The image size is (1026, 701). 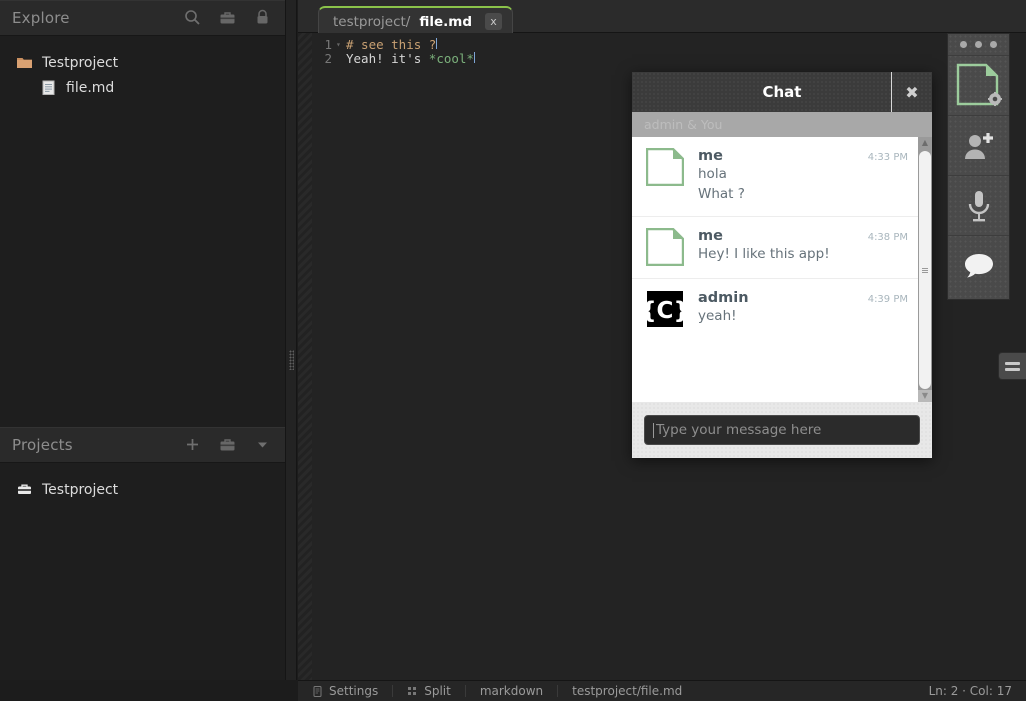 I want to click on microphone-icon, so click(x=979, y=206).